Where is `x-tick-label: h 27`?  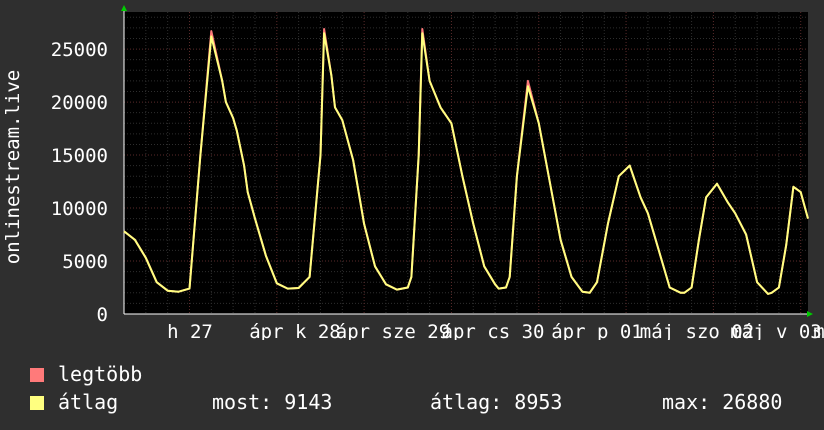 x-tick-label: h 27 is located at coordinates (190, 330).